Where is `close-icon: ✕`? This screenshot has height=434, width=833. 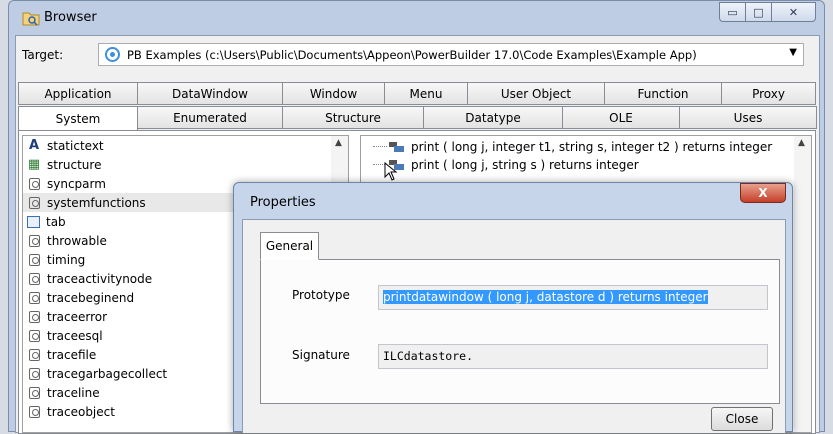
close-icon: ✕ is located at coordinates (793, 12).